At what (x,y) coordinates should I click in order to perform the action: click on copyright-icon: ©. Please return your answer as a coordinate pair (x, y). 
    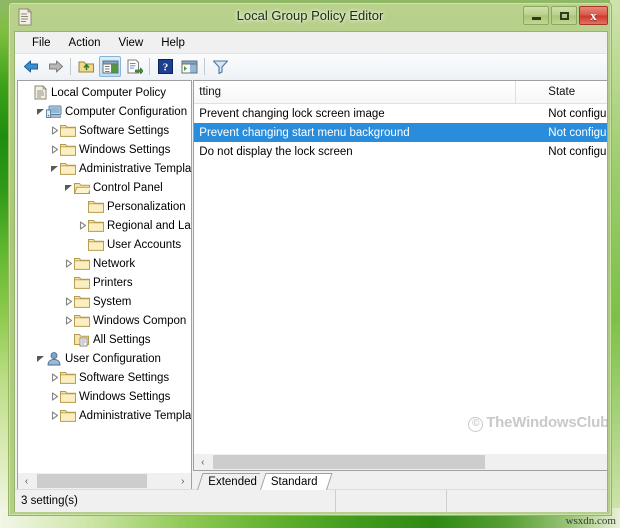
    Looking at the image, I should click on (476, 424).